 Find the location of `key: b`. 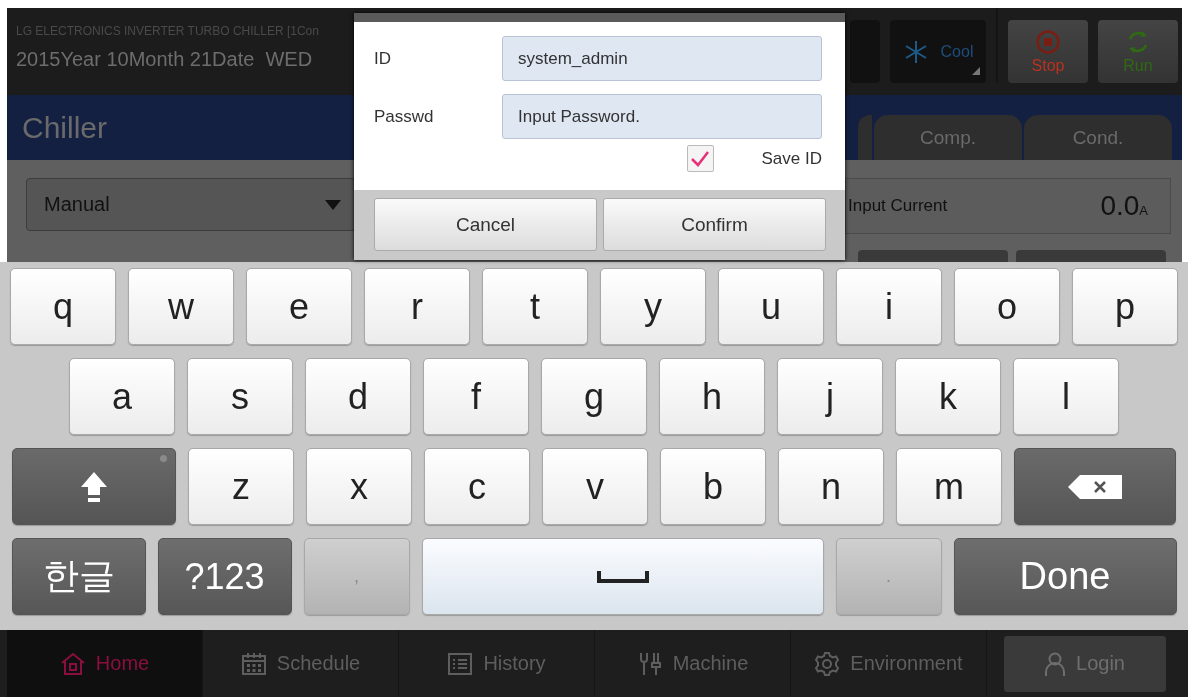

key: b is located at coordinates (713, 486).